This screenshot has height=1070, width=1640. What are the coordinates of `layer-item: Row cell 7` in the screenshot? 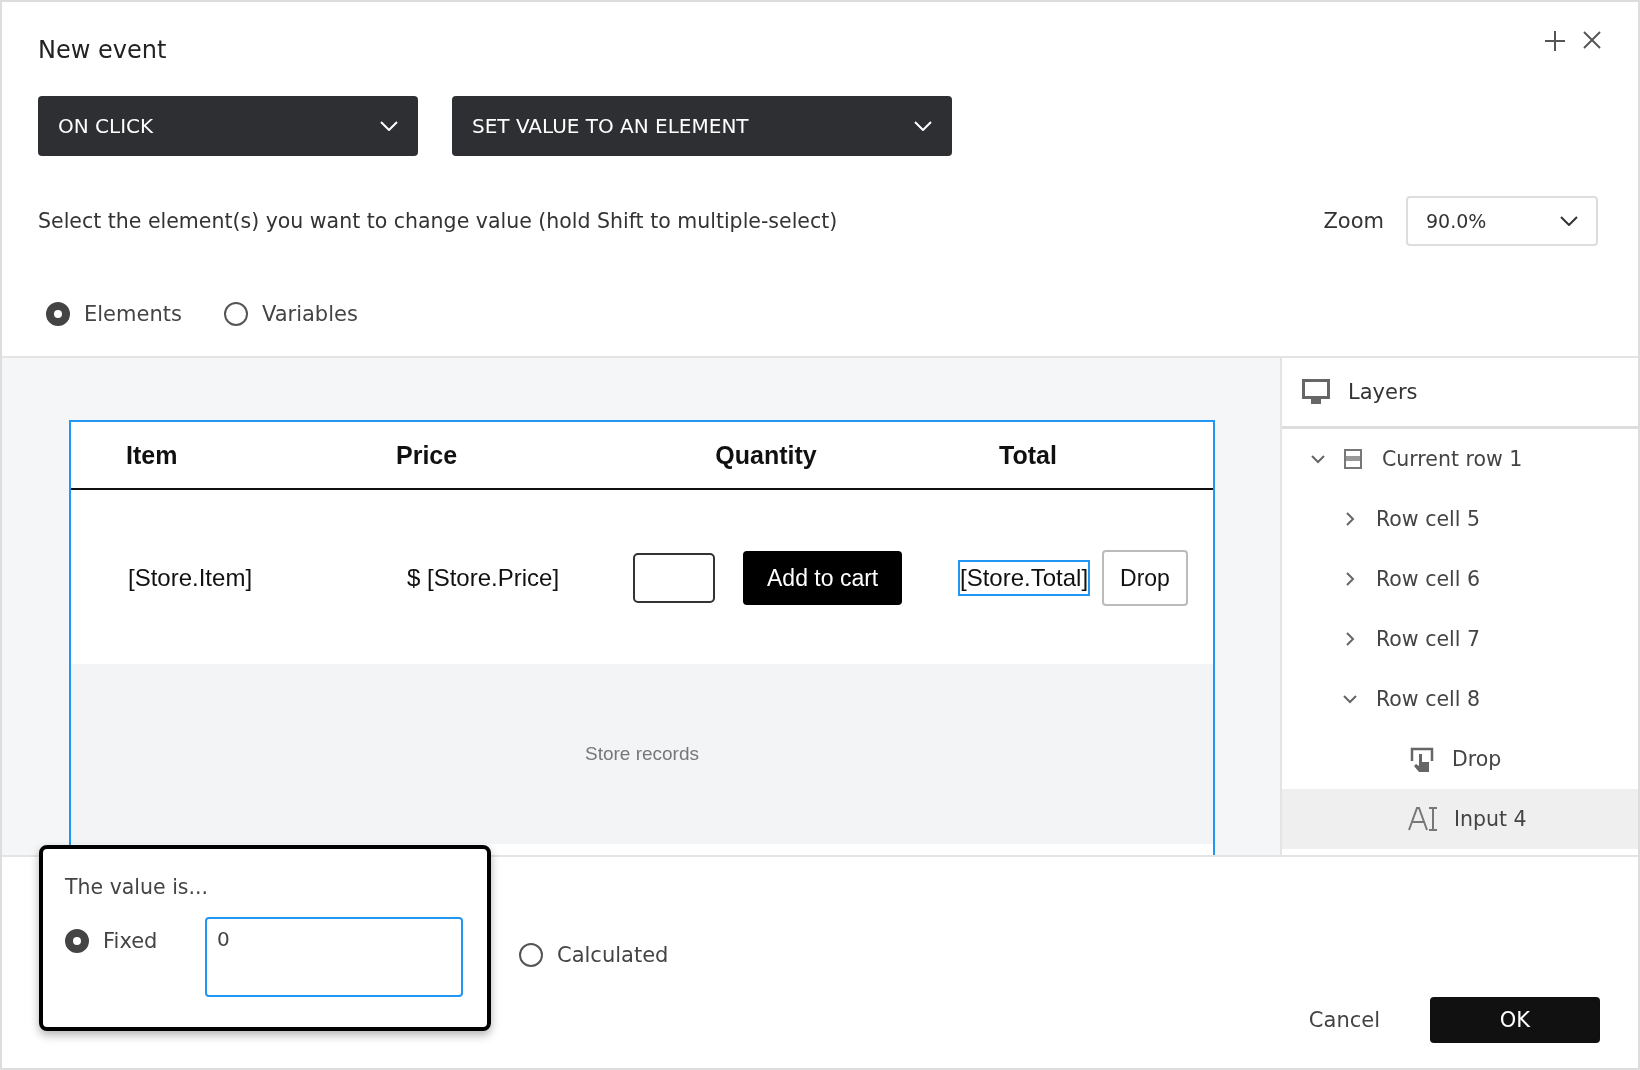 It's located at (1460, 639).